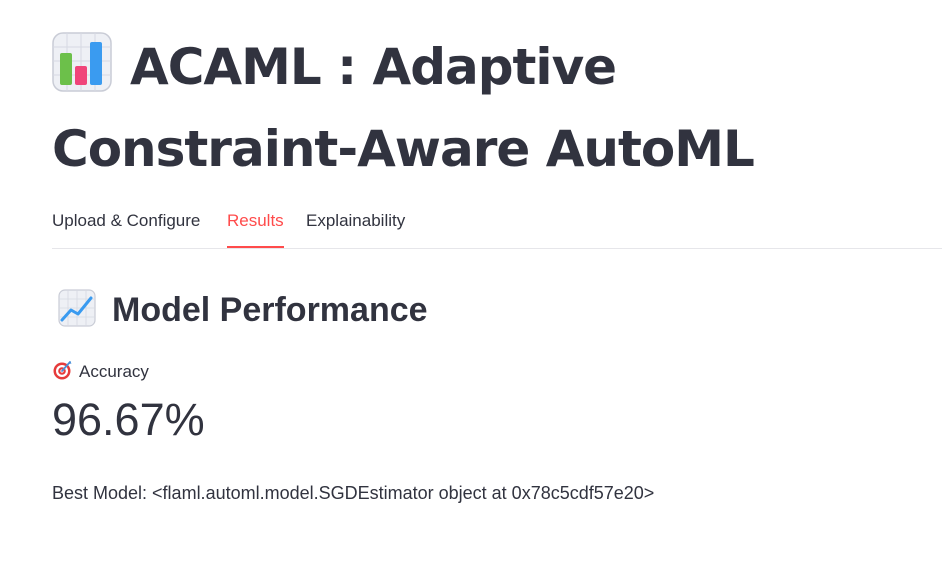 The height and width of the screenshot is (564, 942). I want to click on metric-label-text: Accuracy, so click(114, 371).